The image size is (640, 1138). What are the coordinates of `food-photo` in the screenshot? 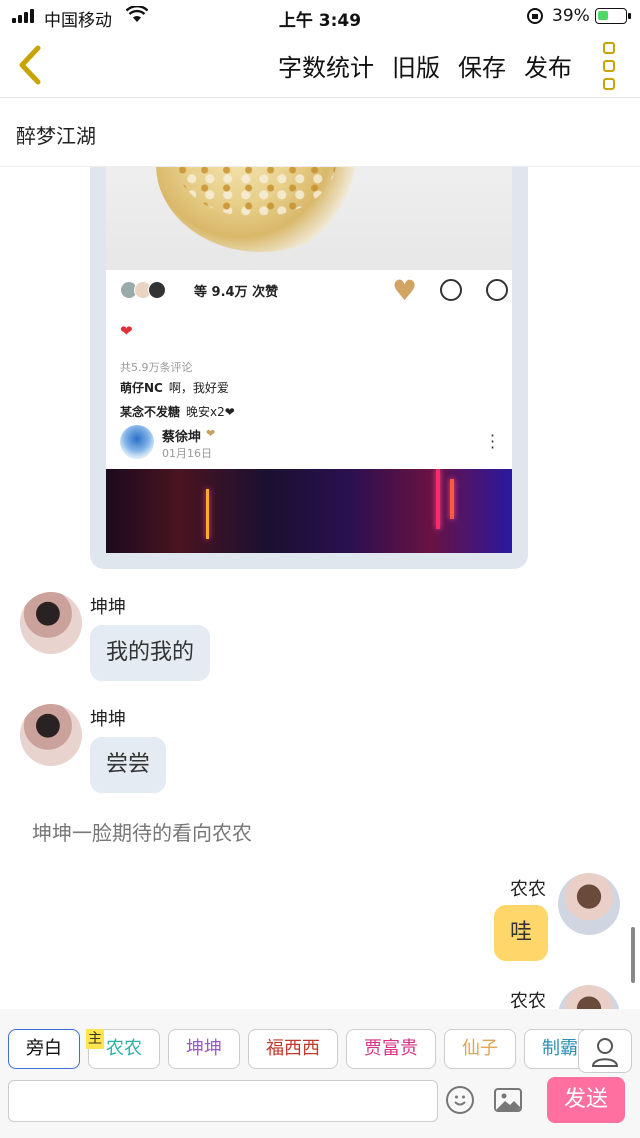 It's located at (309, 218).